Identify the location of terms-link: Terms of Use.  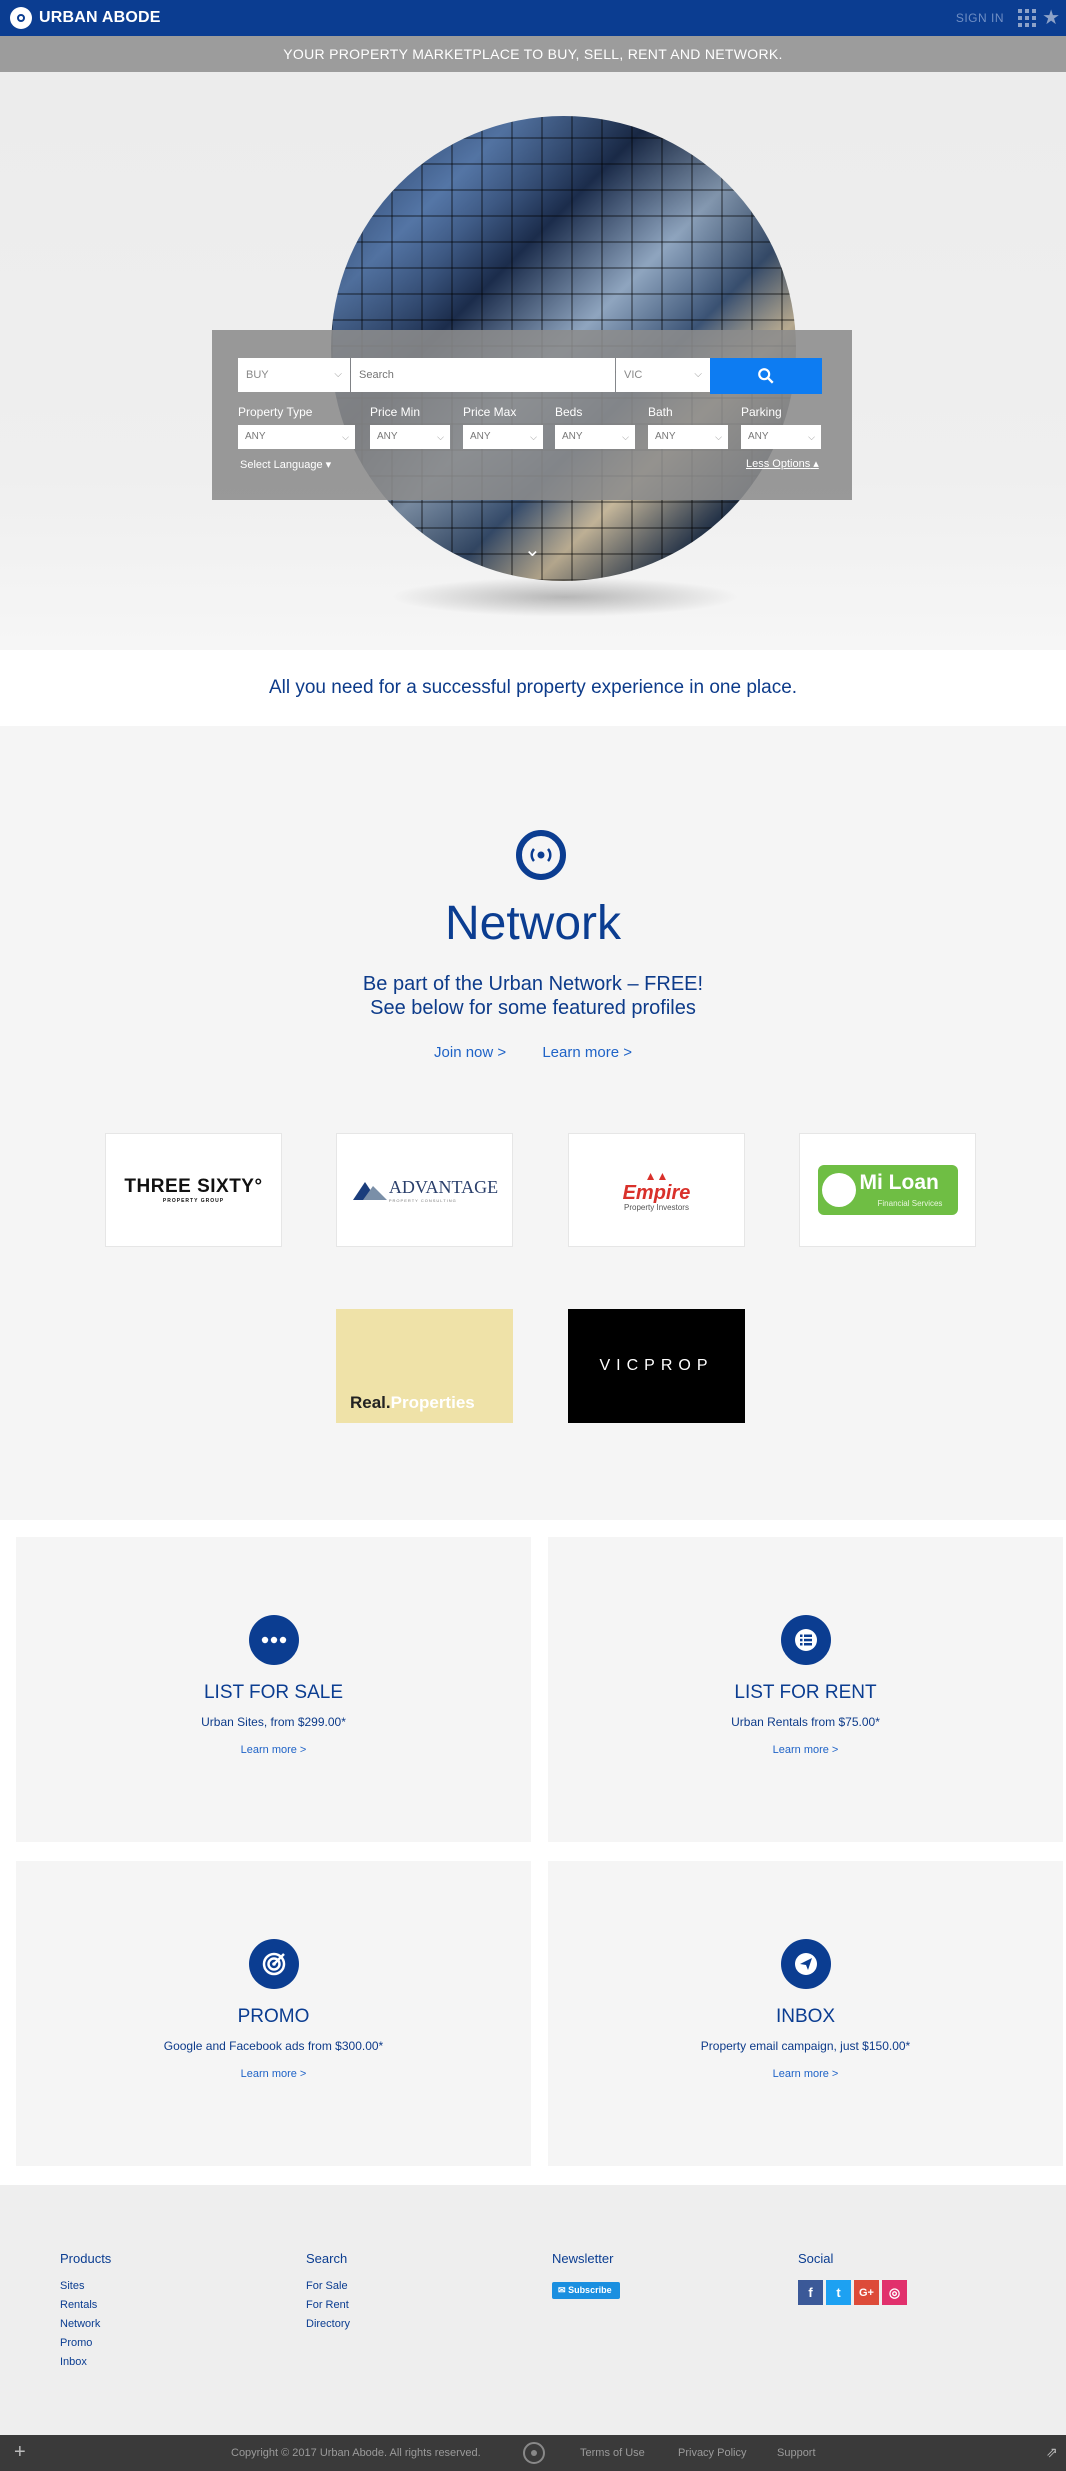
(612, 2453).